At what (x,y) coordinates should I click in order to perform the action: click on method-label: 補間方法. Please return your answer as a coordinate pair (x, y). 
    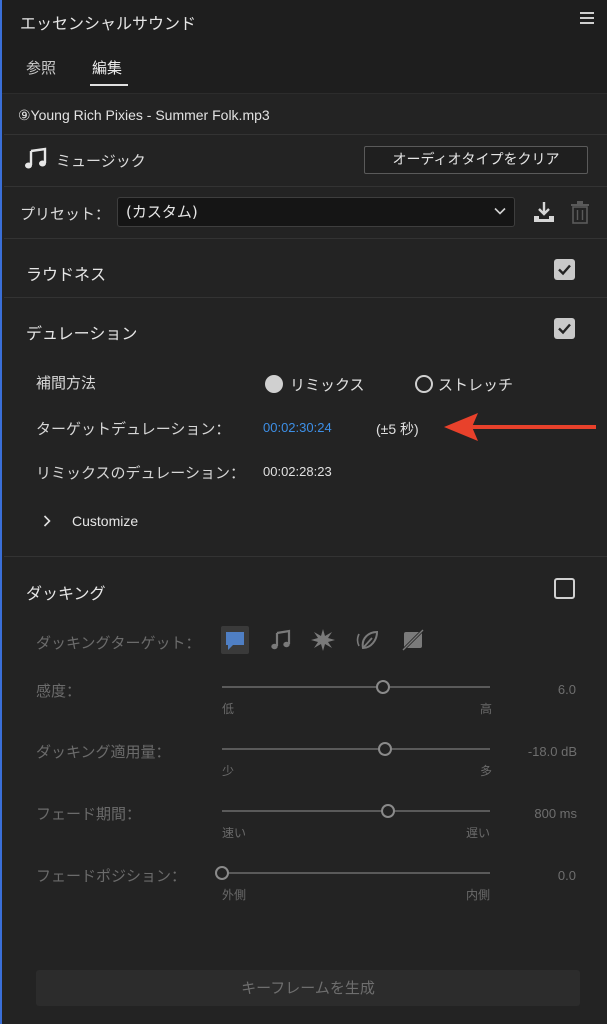
    Looking at the image, I should click on (66, 383).